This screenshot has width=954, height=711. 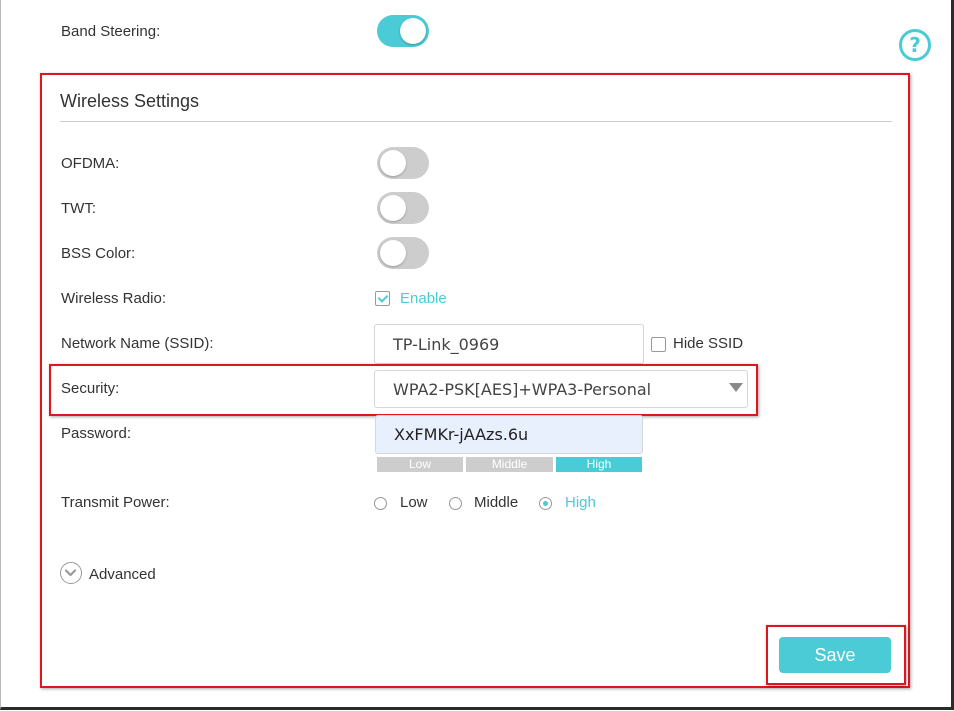 I want to click on hide-ssid-checkbox, so click(x=658, y=344).